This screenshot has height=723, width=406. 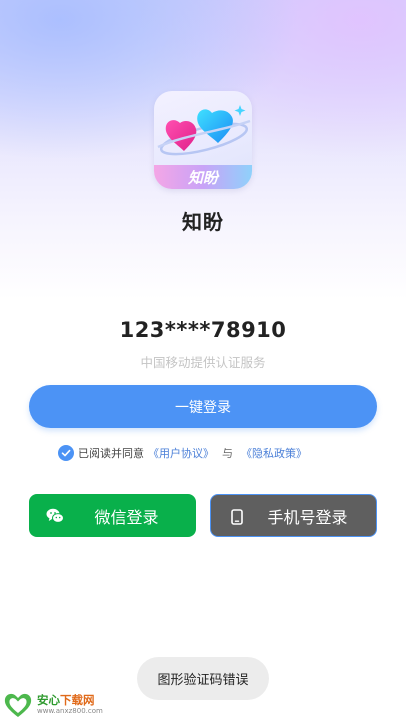 What do you see at coordinates (126, 517) in the screenshot?
I see `wechat-login-label: 微信登录` at bounding box center [126, 517].